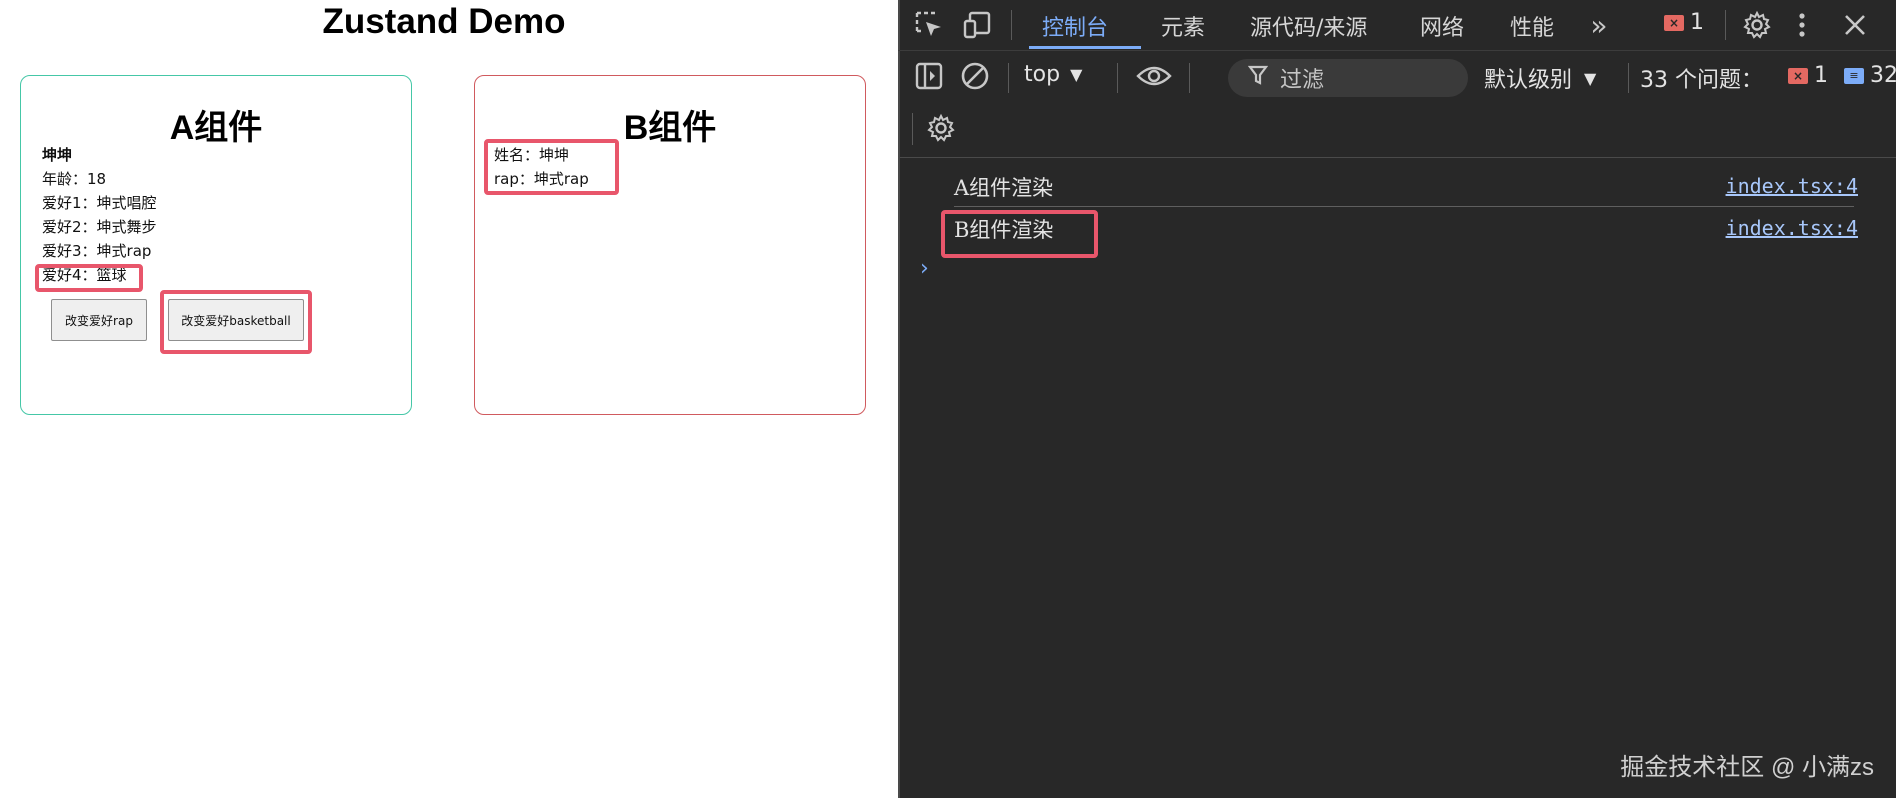 The width and height of the screenshot is (1896, 798). What do you see at coordinates (216, 128) in the screenshot?
I see `component-a-heading: A组件` at bounding box center [216, 128].